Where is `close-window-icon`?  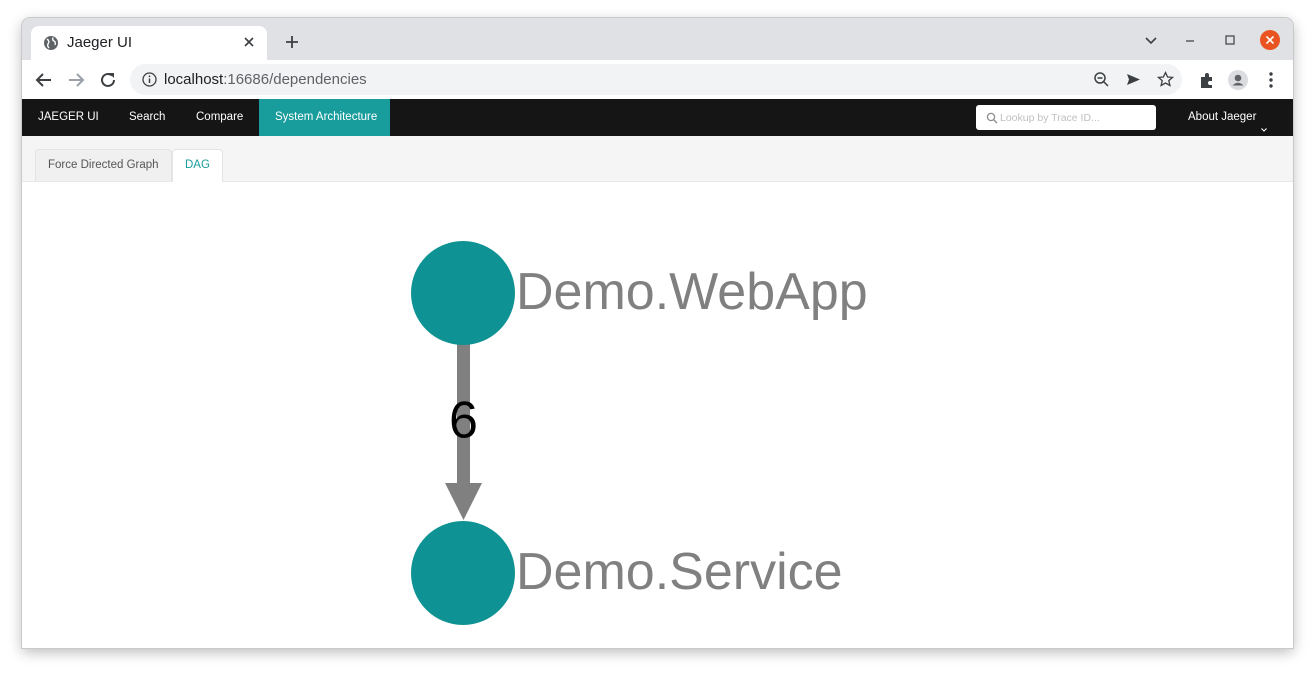
close-window-icon is located at coordinates (1270, 40).